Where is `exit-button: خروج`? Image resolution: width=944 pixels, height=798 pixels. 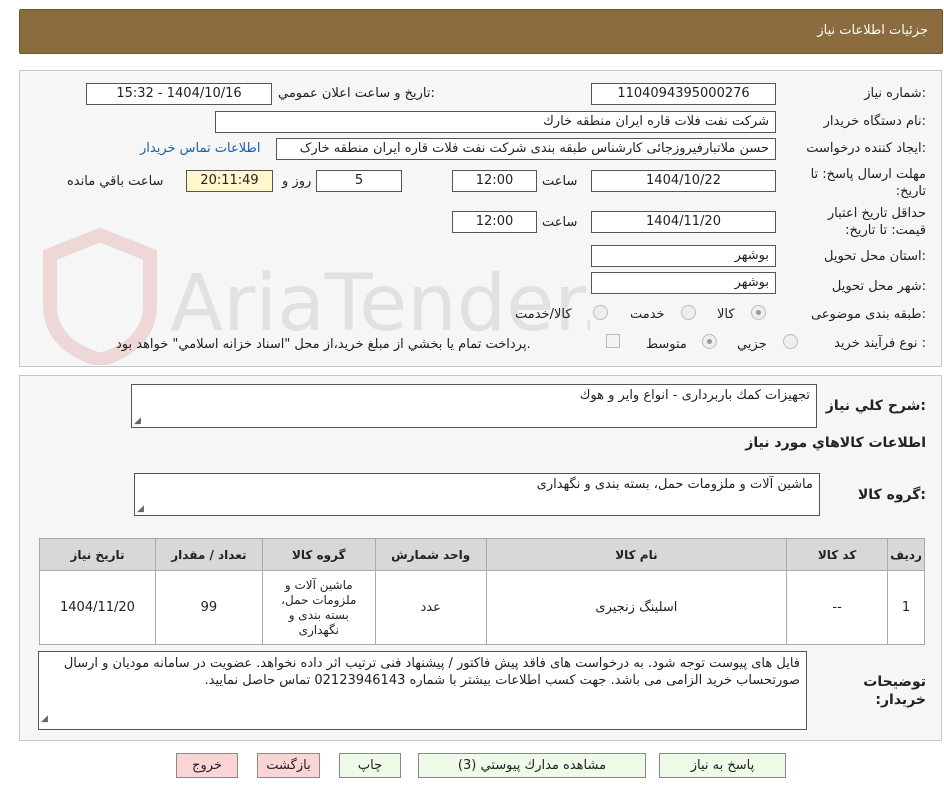
exit-button: خروج is located at coordinates (207, 765).